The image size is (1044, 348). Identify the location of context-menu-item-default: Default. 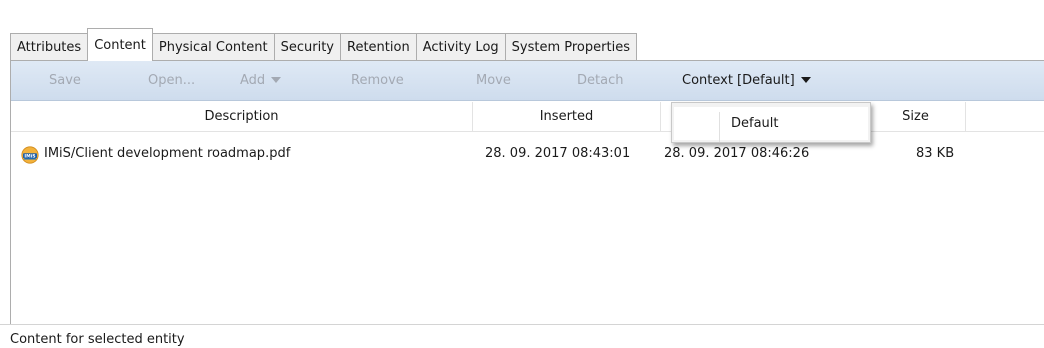
(771, 124).